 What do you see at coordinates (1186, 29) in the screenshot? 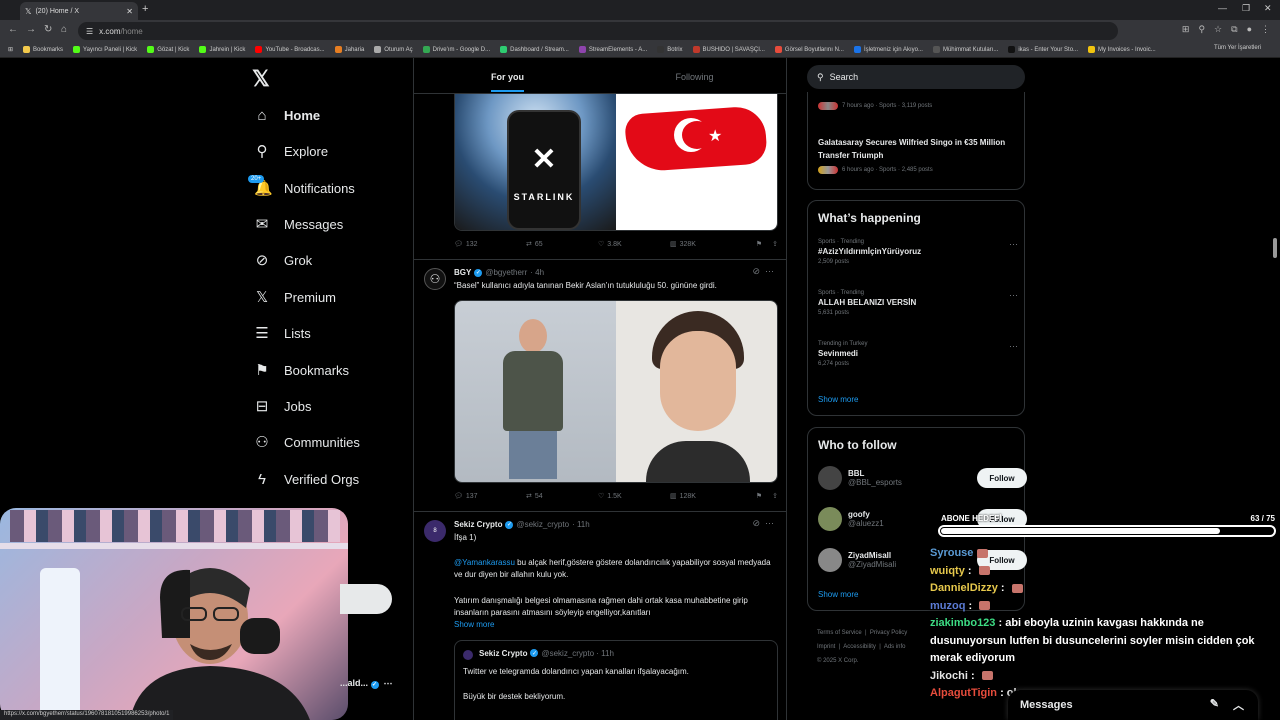
I see `install-icon: ⊞` at bounding box center [1186, 29].